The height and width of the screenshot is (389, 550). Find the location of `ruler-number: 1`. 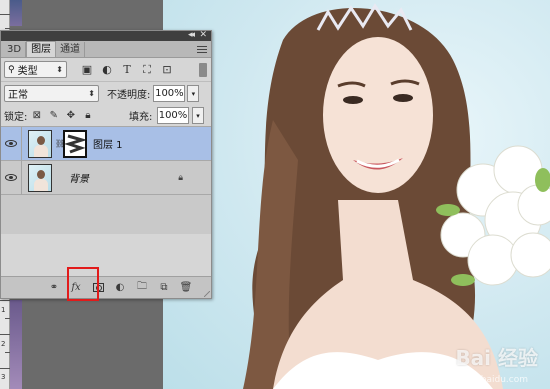

ruler-number: 1 is located at coordinates (3, 310).